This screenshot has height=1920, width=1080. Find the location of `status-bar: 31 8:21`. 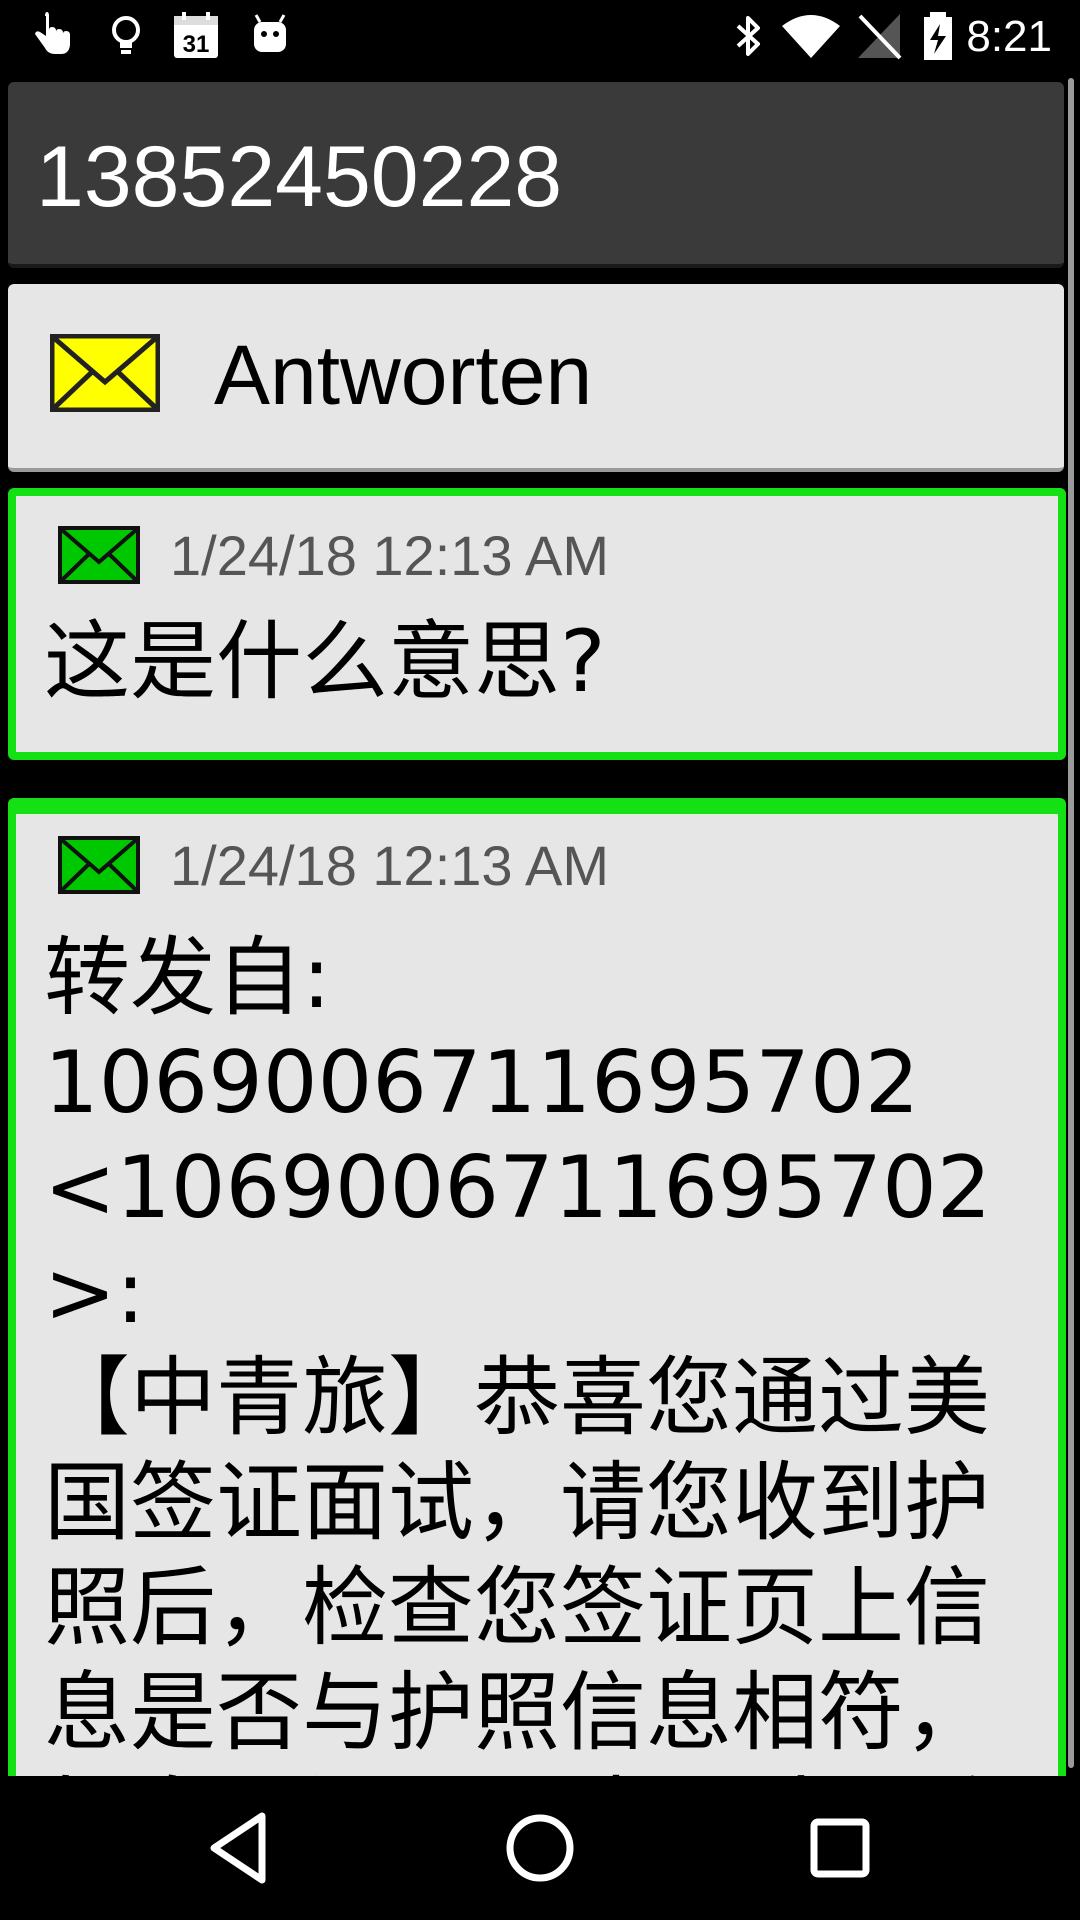

status-bar: 31 8:21 is located at coordinates (540, 37).